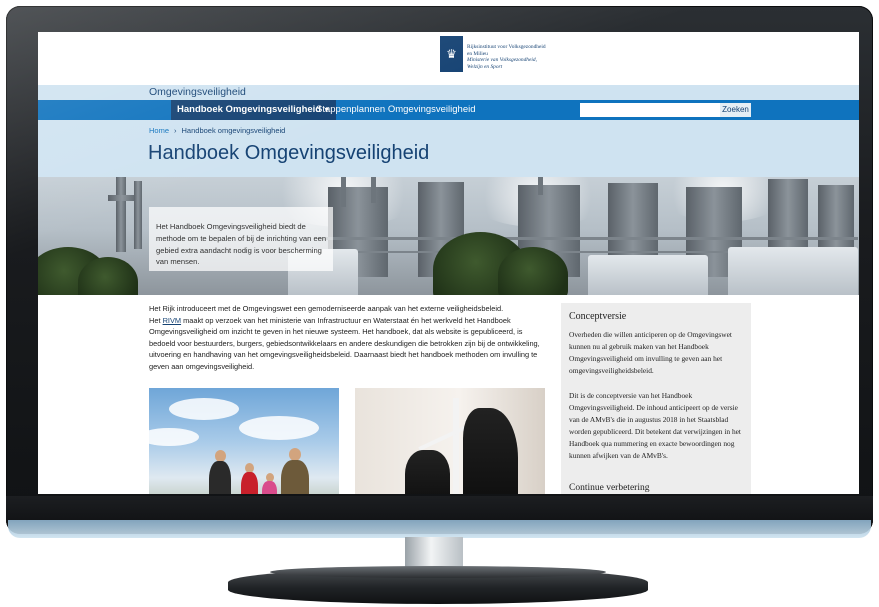 The width and height of the screenshot is (879, 607). What do you see at coordinates (735, 110) in the screenshot?
I see `search-button: Zoeken` at bounding box center [735, 110].